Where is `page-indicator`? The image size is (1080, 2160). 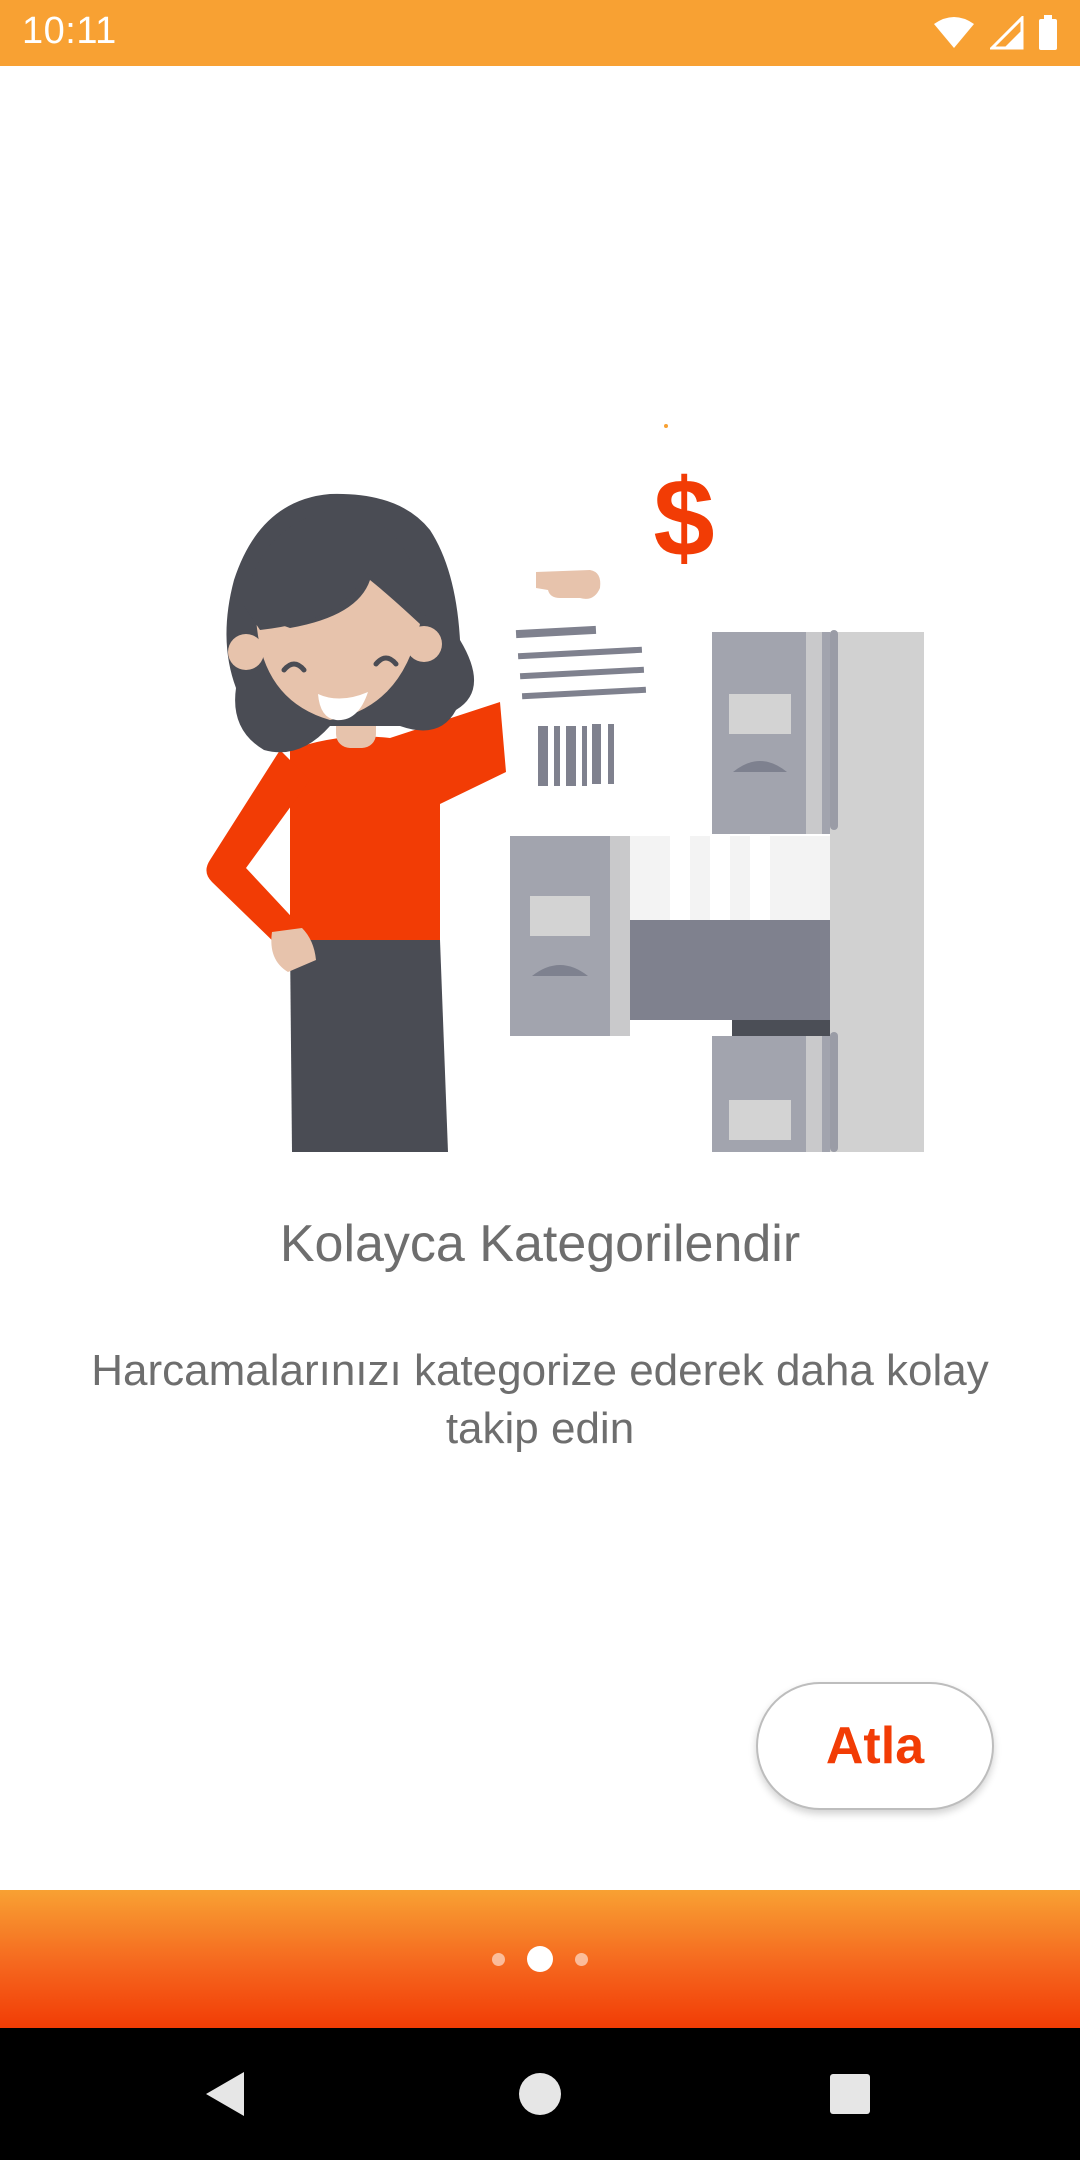 page-indicator is located at coordinates (540, 1959).